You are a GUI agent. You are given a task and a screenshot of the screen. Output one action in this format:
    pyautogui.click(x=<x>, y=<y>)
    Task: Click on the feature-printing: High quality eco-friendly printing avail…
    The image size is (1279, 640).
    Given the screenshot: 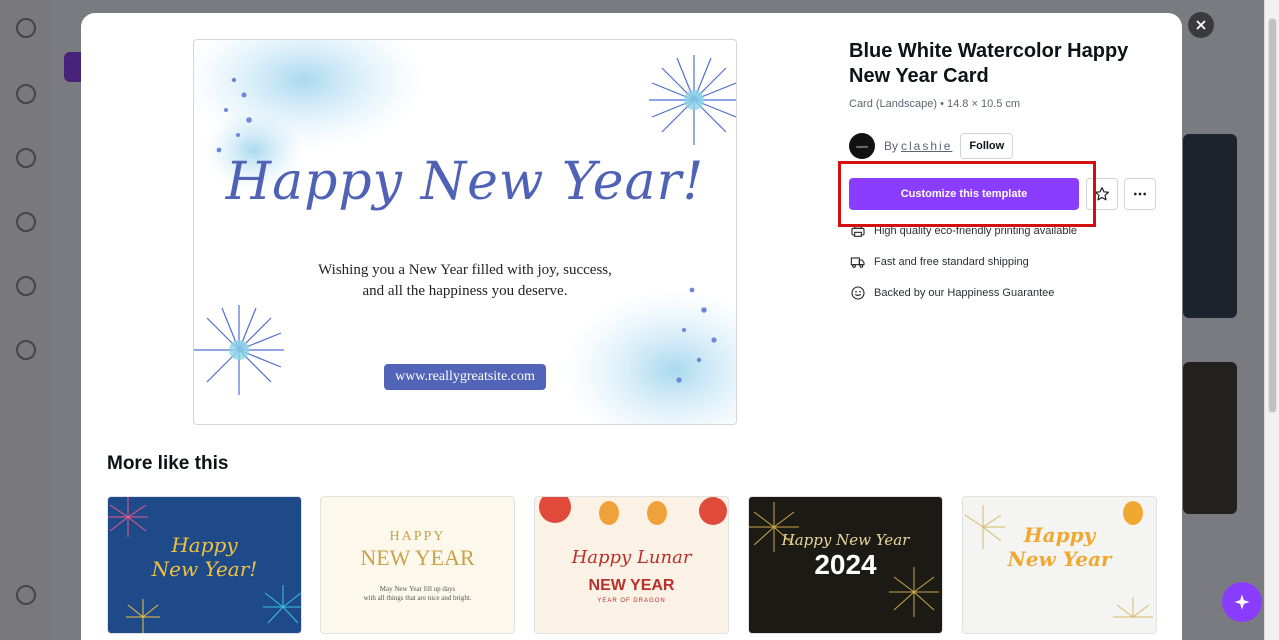 What is the action you would take?
    pyautogui.click(x=963, y=231)
    